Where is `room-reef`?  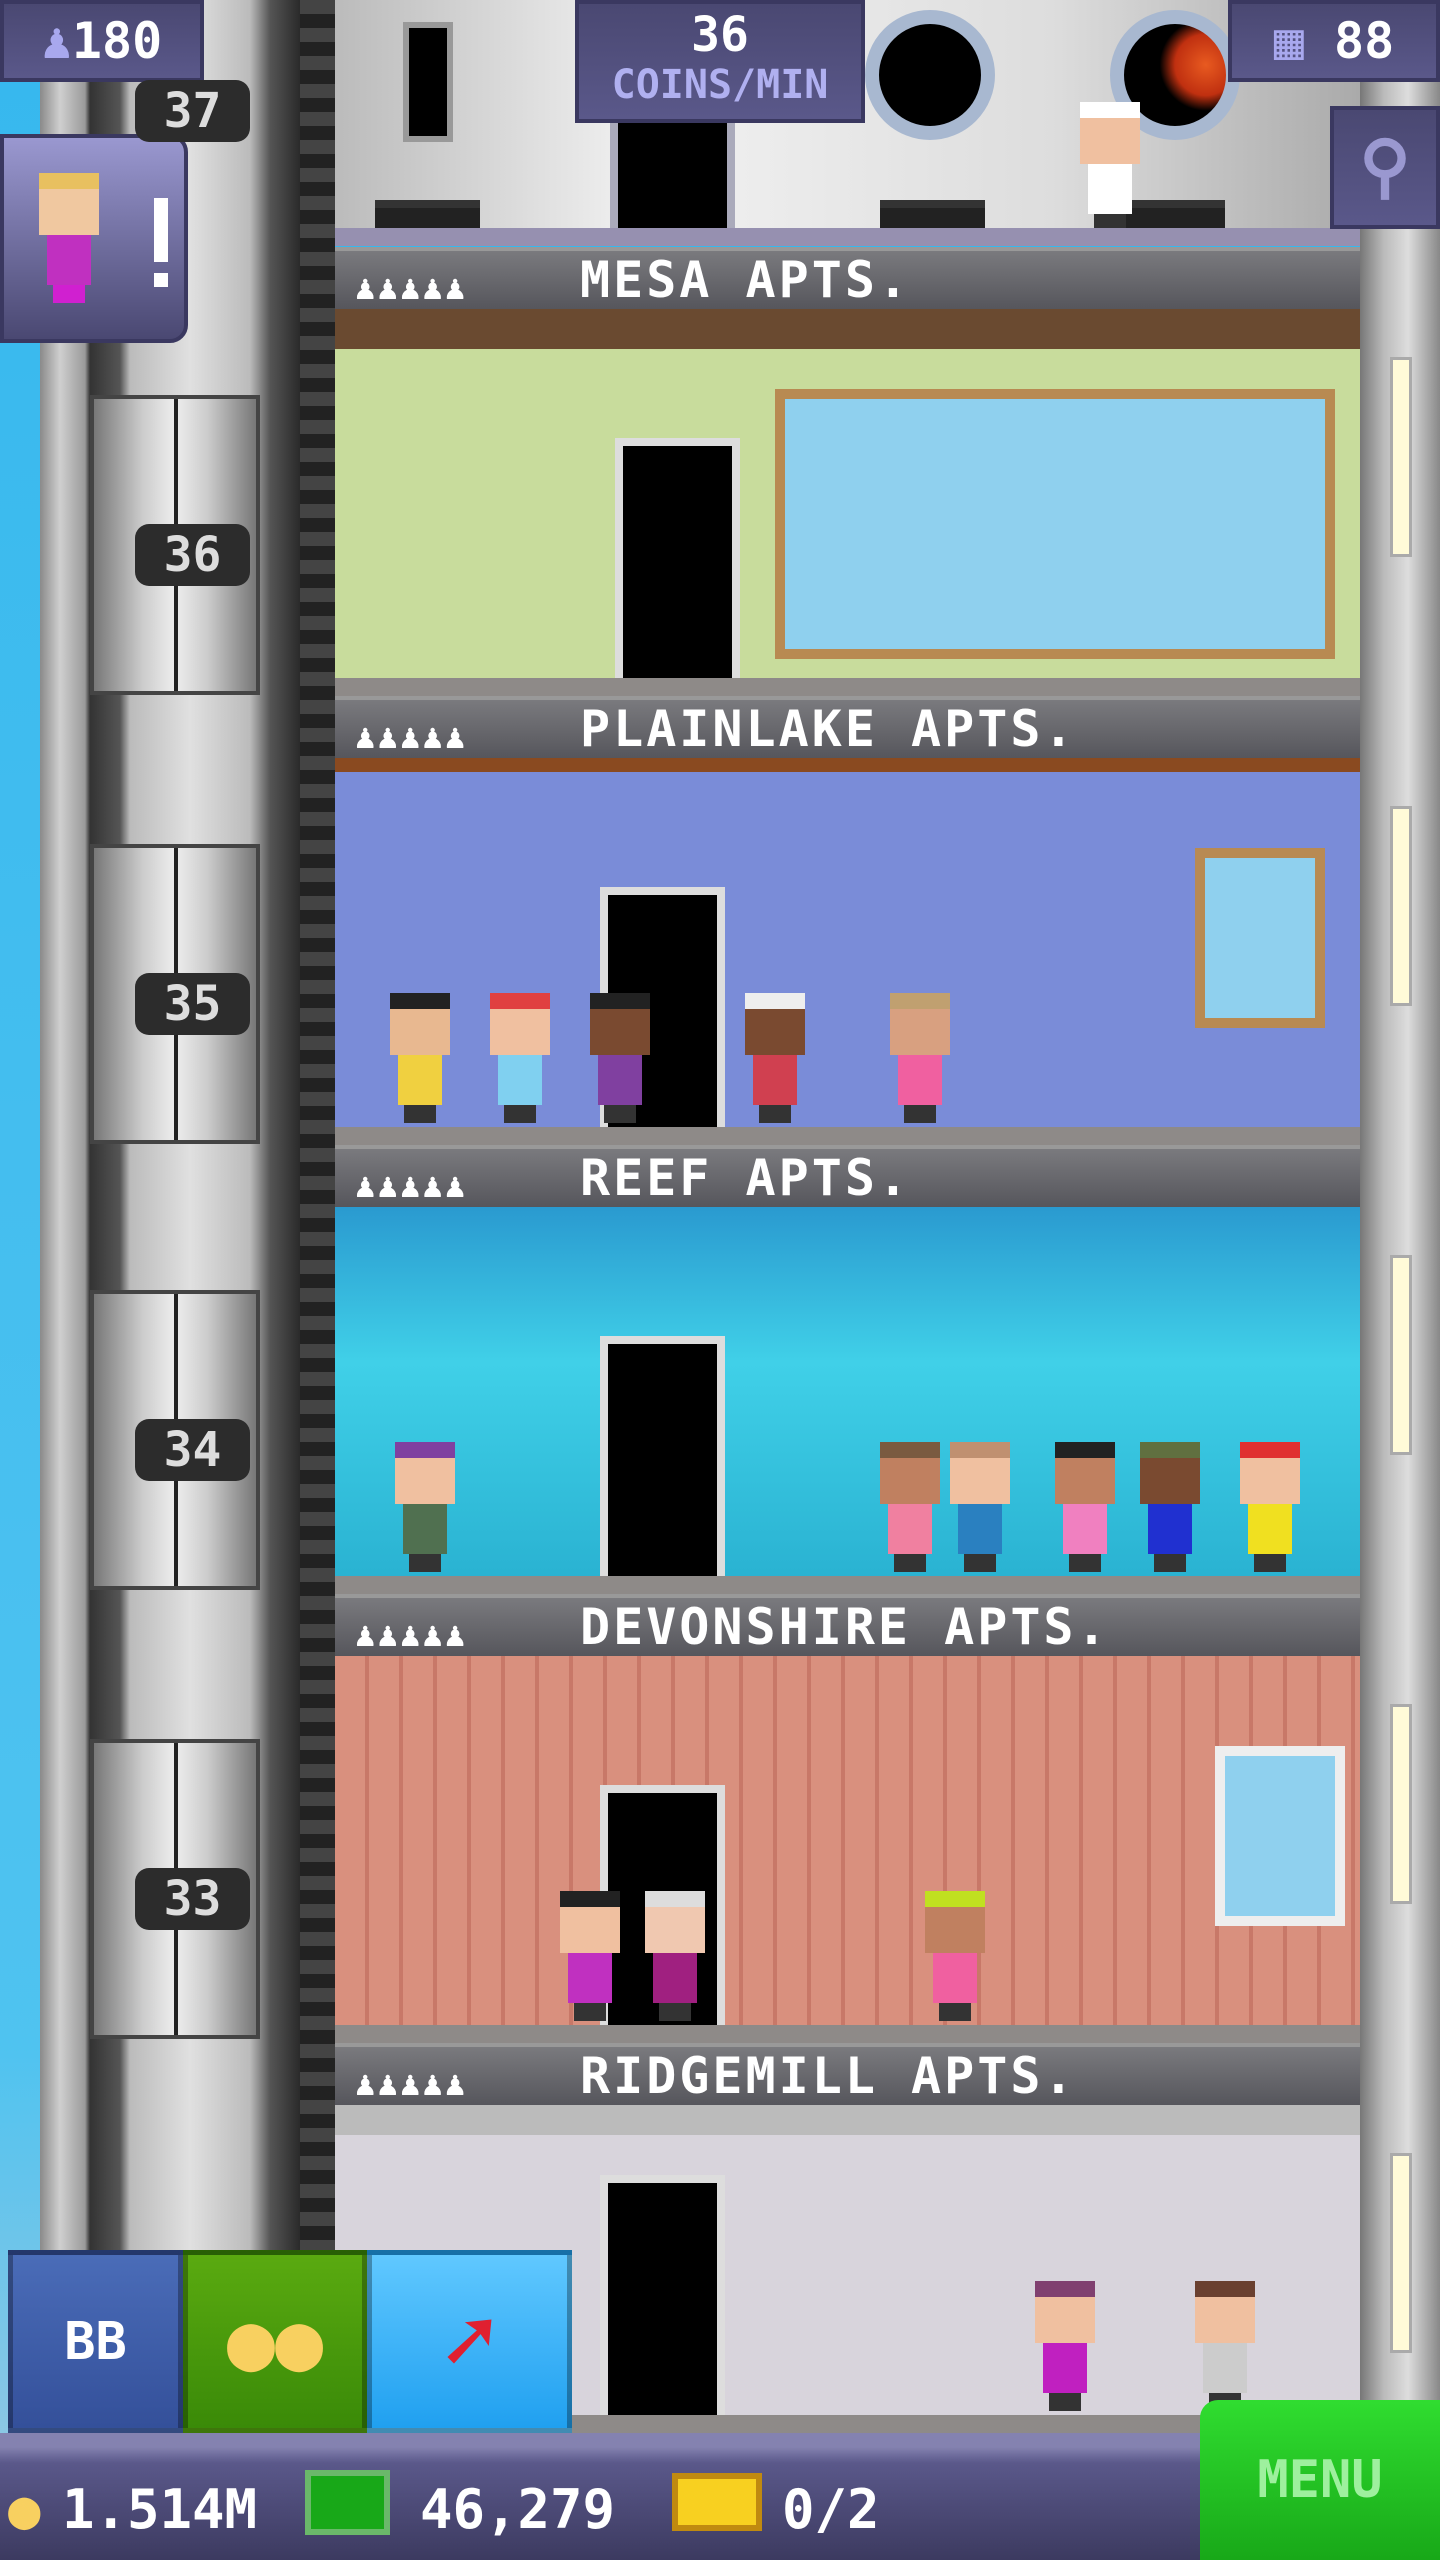
room-reef is located at coordinates (847, 1400).